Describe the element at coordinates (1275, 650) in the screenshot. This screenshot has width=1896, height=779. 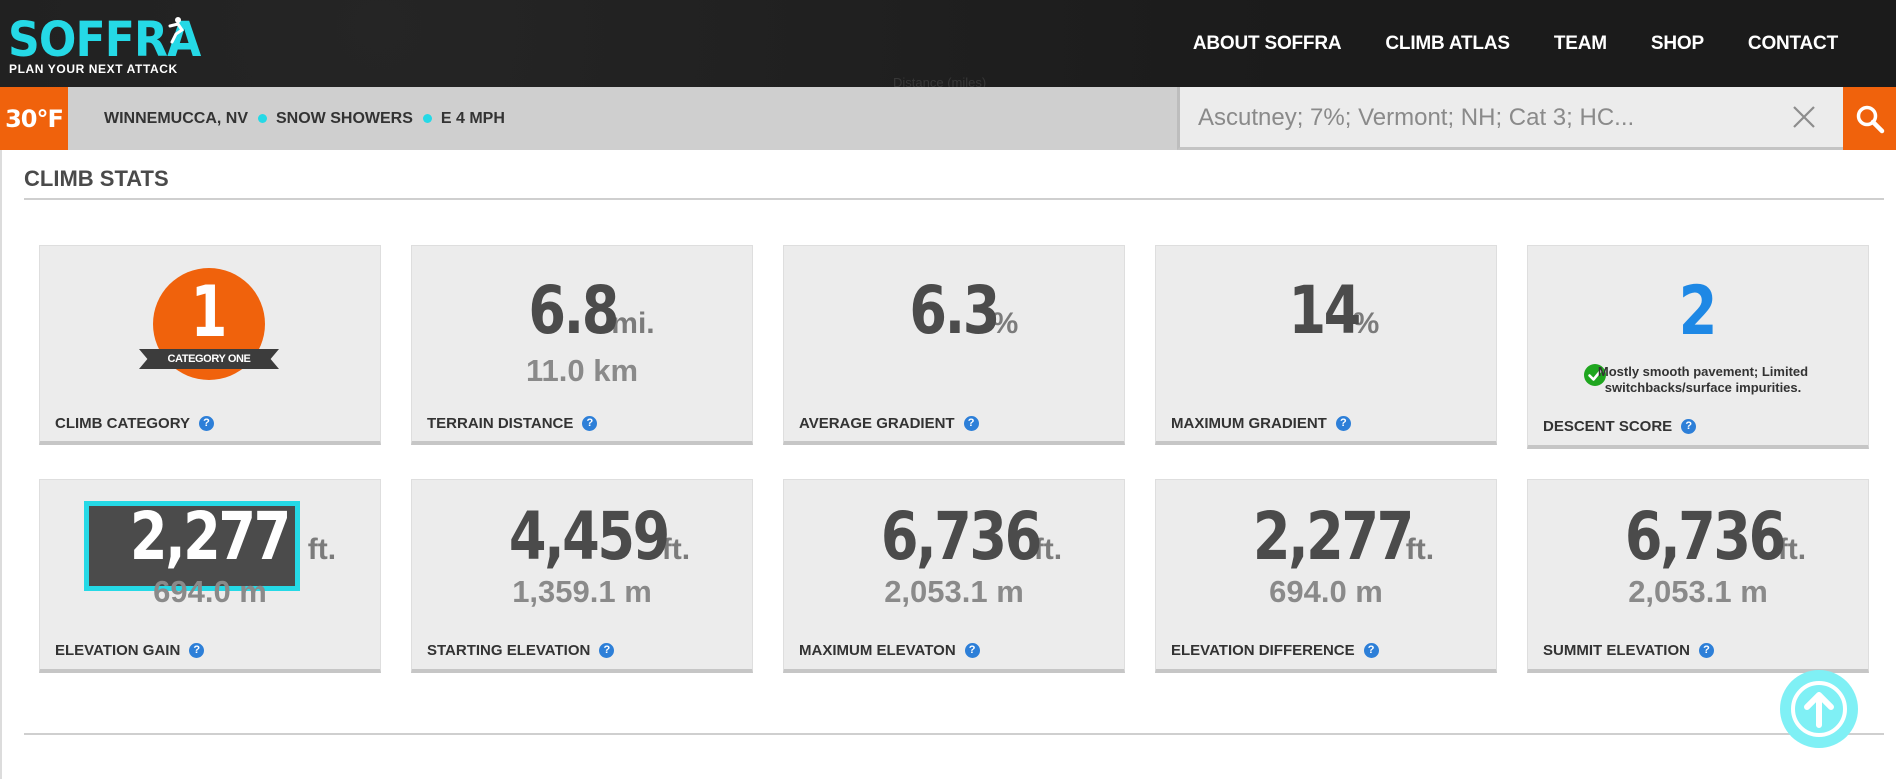
I see `card-label: ELEVATION DIFFERENCE ?` at that location.